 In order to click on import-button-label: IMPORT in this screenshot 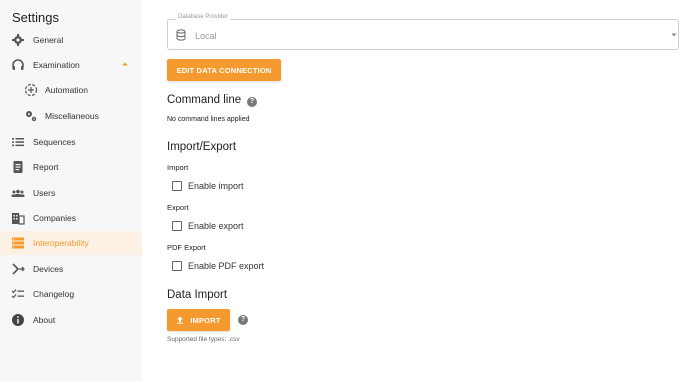, I will do `click(205, 320)`.